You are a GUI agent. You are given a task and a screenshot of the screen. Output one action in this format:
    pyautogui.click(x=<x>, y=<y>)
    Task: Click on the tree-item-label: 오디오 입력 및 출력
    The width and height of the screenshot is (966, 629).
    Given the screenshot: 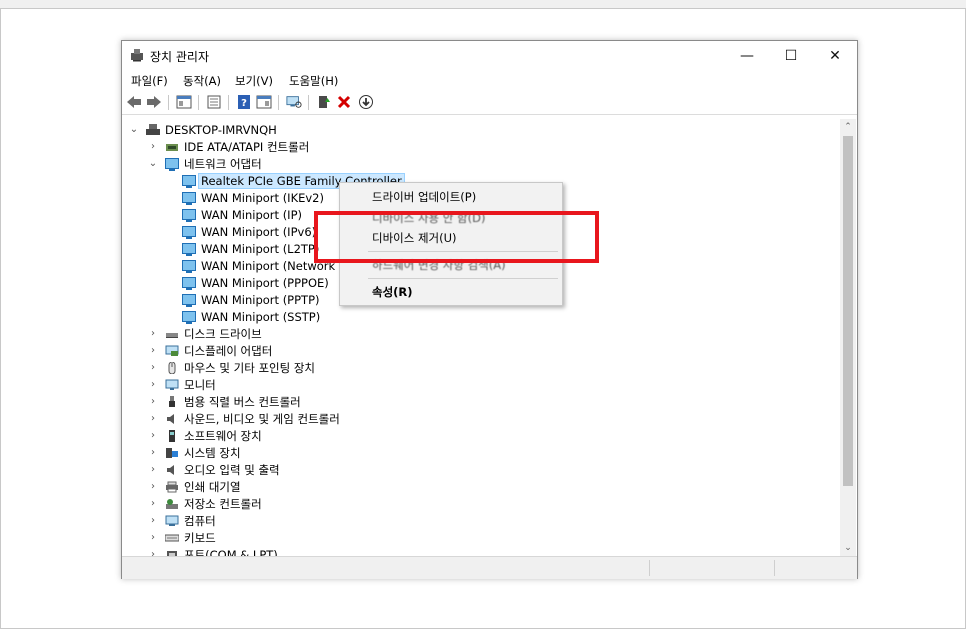 What is the action you would take?
    pyautogui.click(x=232, y=469)
    